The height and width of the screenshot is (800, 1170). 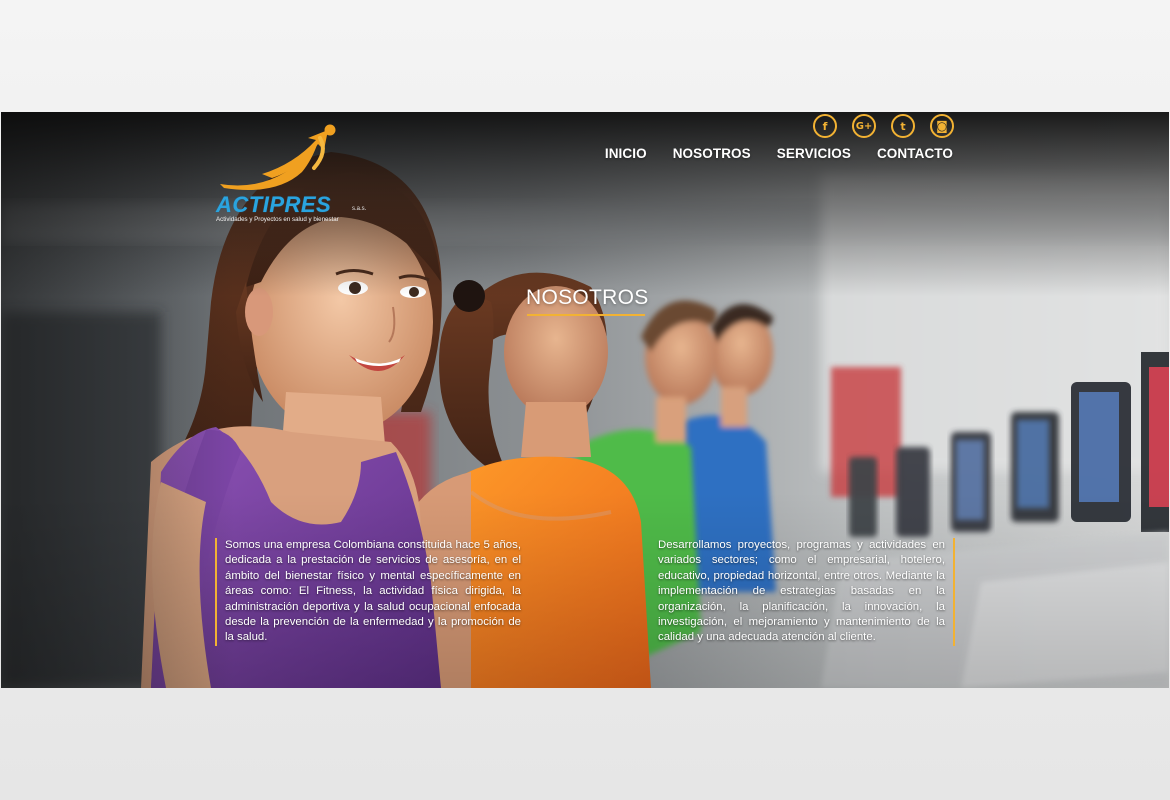 What do you see at coordinates (903, 126) in the screenshot?
I see `twitter-icon: t` at bounding box center [903, 126].